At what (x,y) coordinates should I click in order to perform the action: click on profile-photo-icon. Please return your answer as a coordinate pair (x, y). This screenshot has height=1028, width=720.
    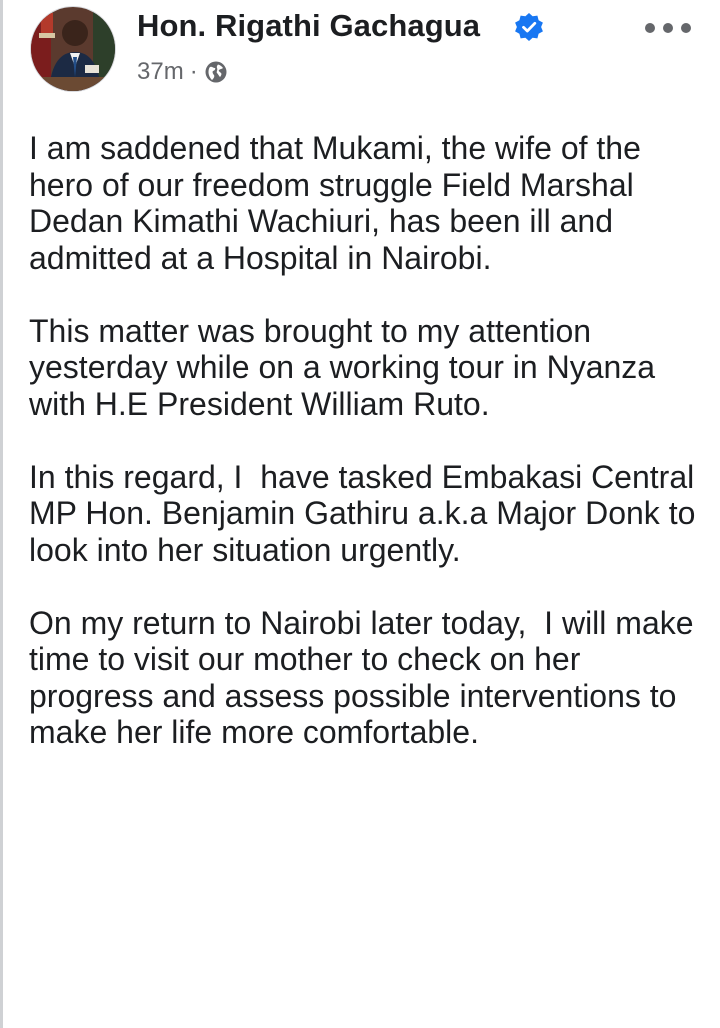
    Looking at the image, I should click on (73, 49).